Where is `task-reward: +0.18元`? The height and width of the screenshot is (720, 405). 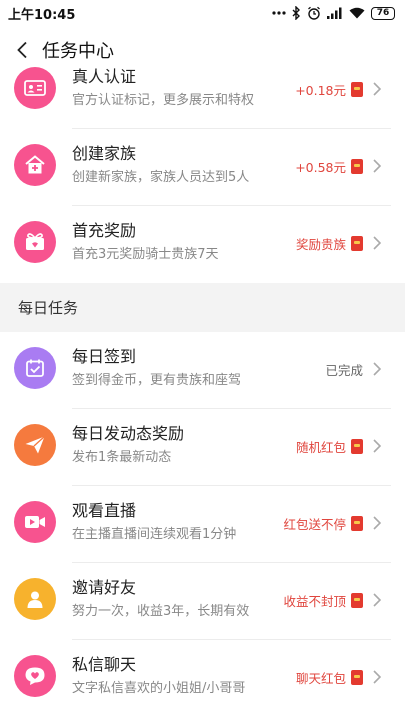
task-reward: +0.18元 is located at coordinates (339, 89).